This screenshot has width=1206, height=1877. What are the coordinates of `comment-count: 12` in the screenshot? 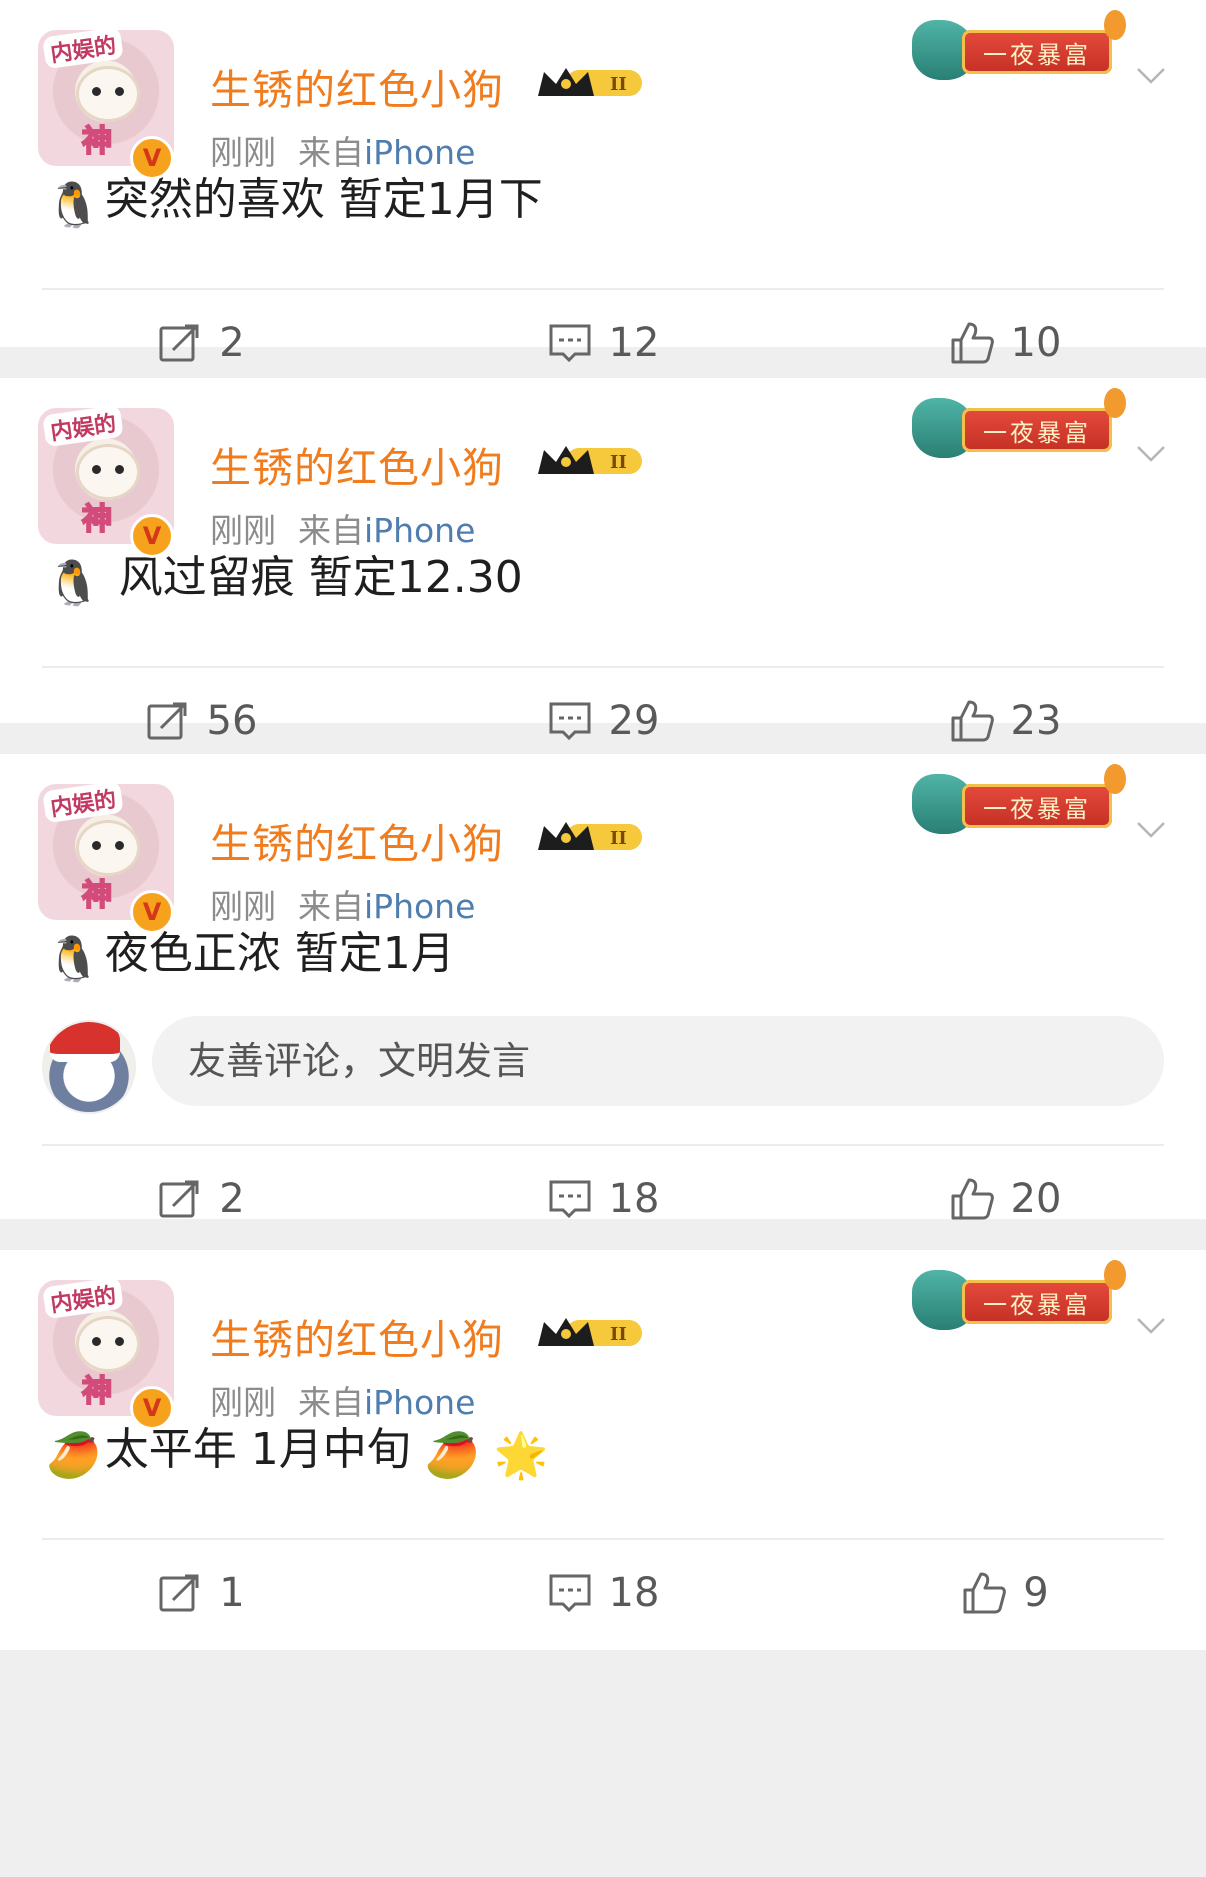 It's located at (634, 343).